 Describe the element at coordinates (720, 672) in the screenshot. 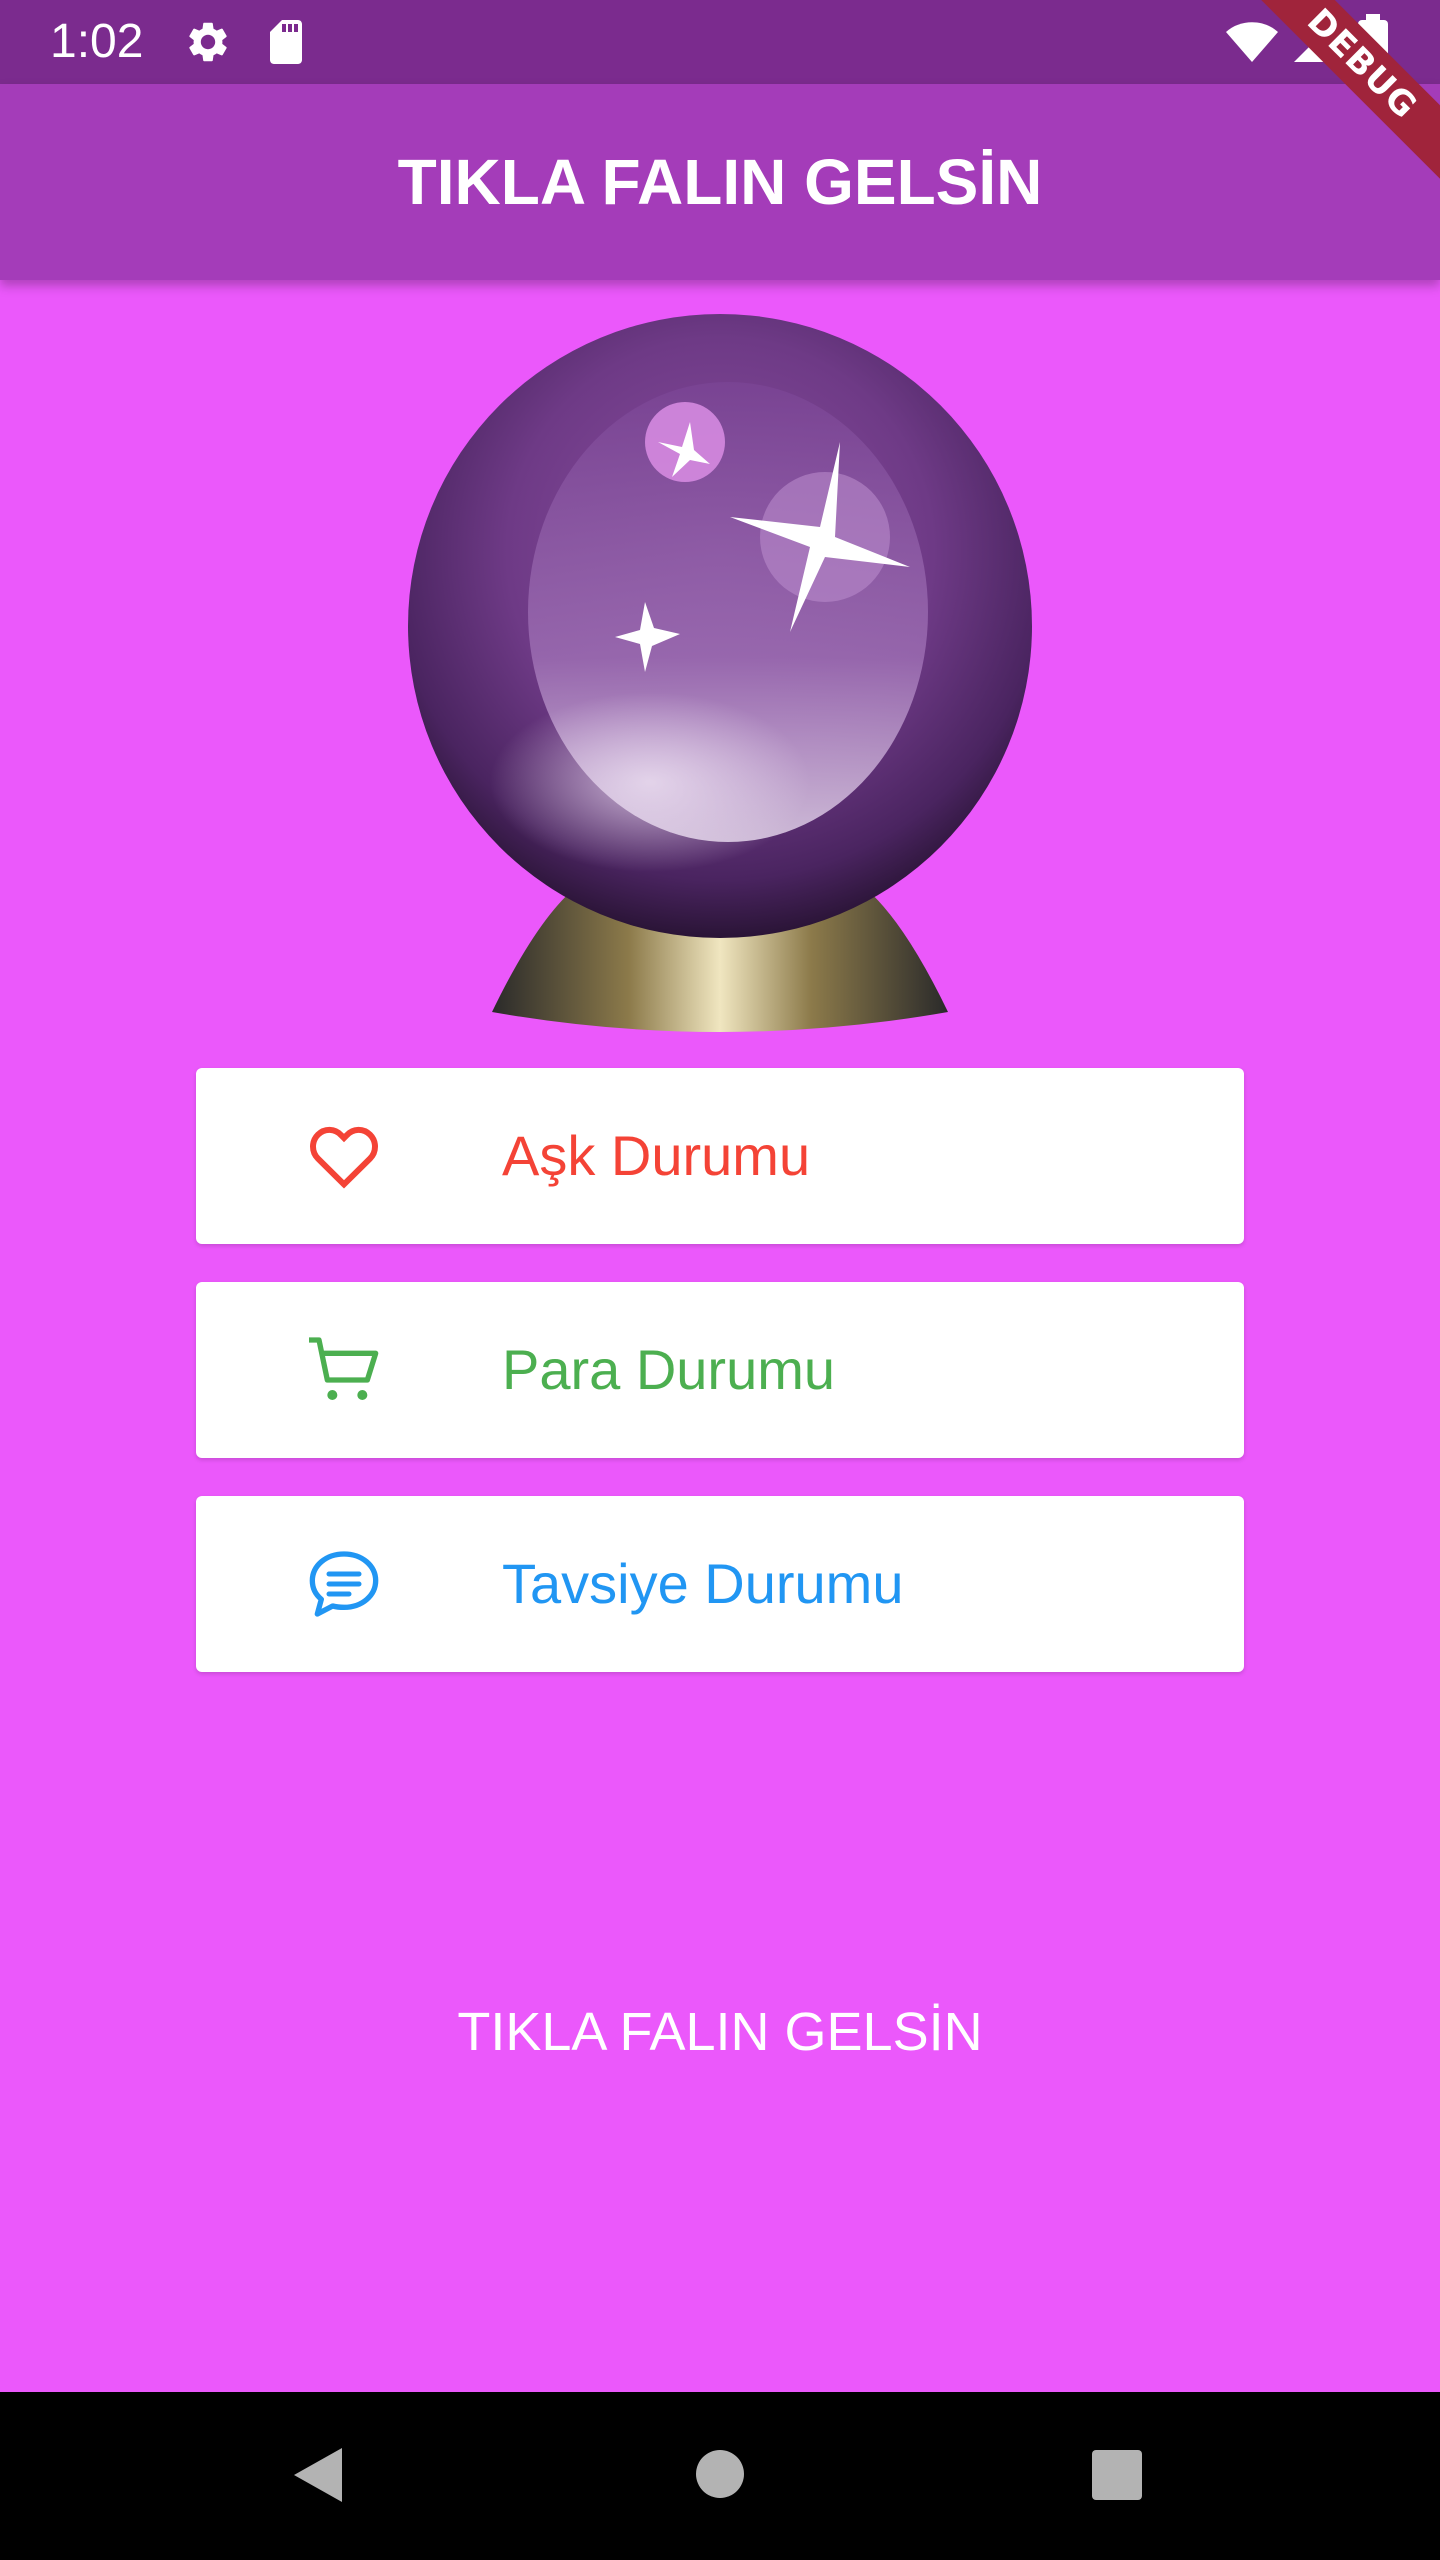

I see `crystal-ball-image` at that location.